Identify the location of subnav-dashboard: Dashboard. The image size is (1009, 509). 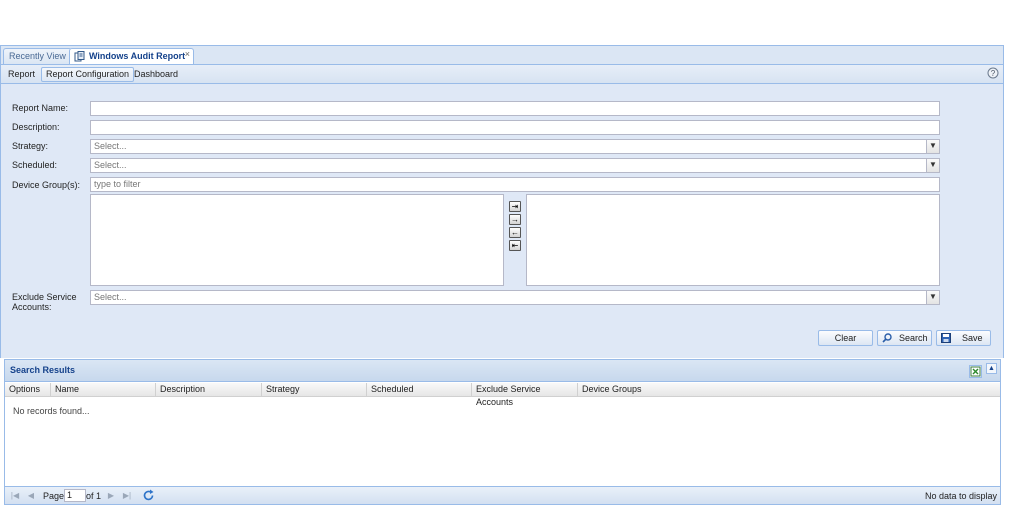
(156, 74).